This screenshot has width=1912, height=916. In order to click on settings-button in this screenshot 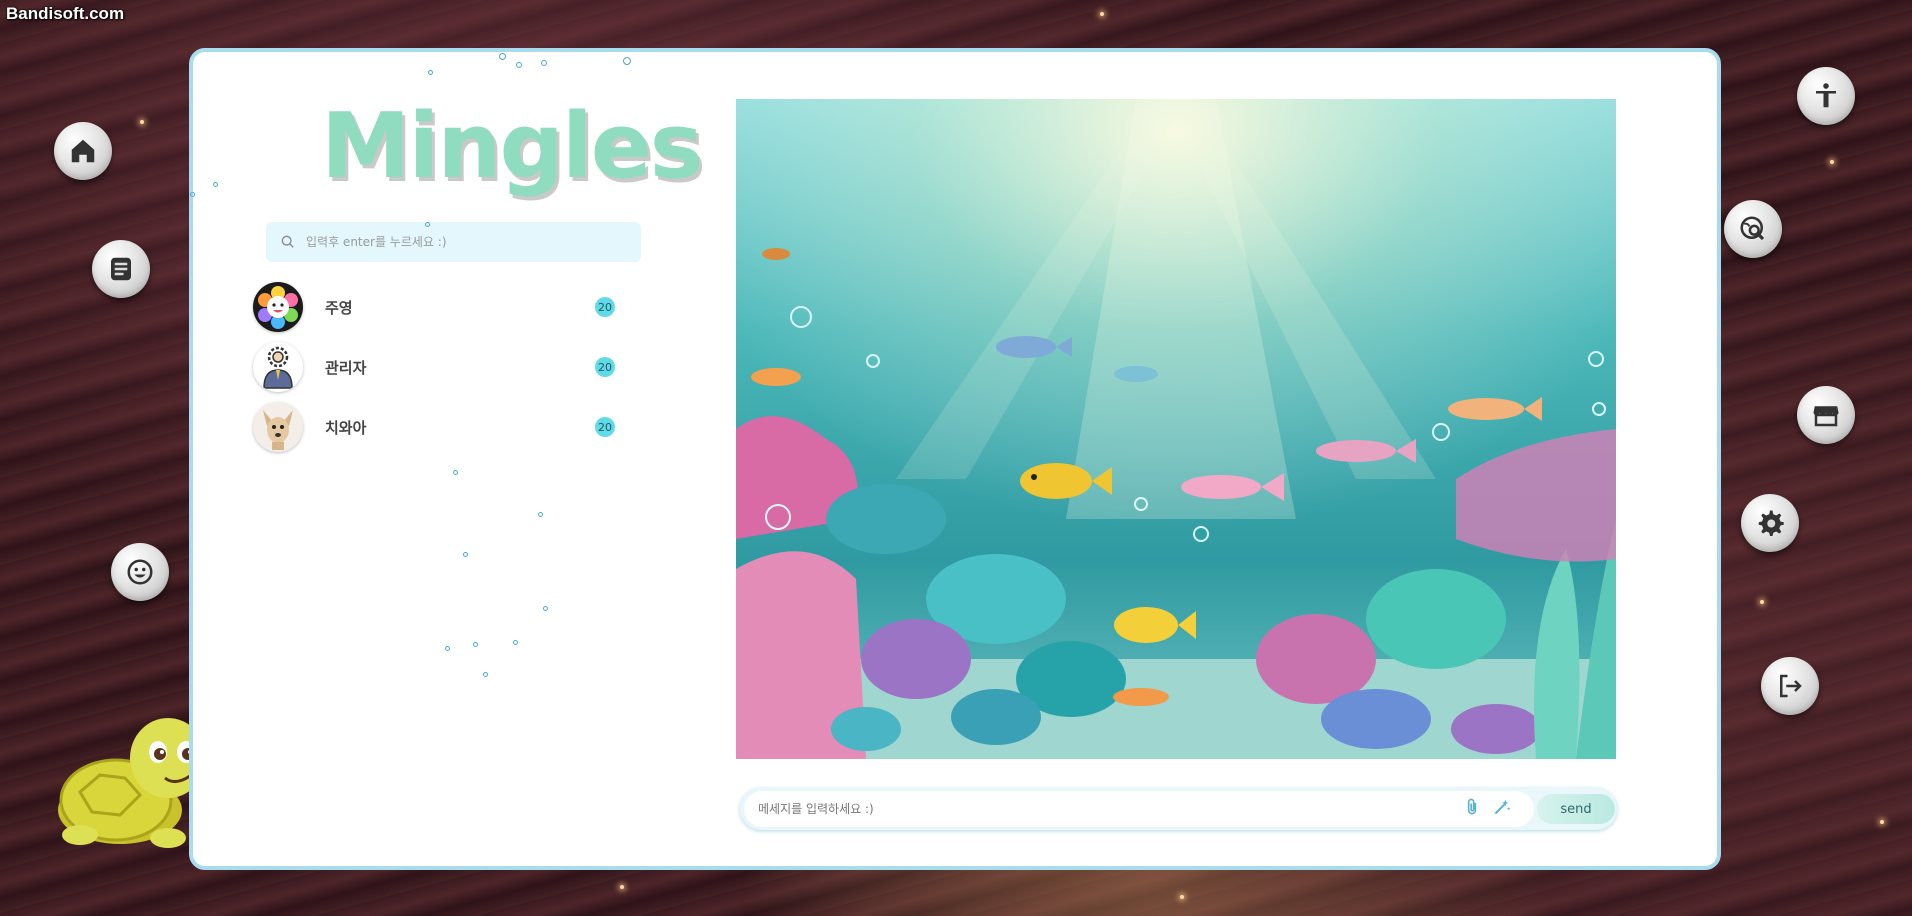, I will do `click(1770, 523)`.